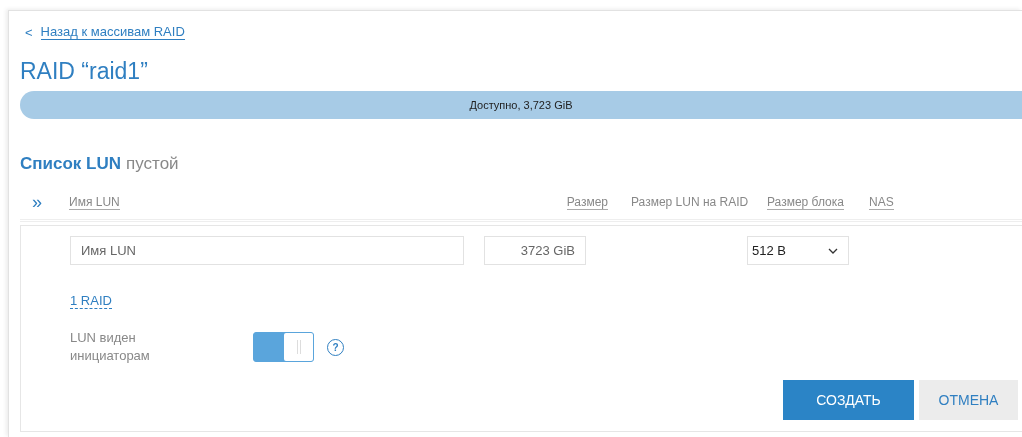  What do you see at coordinates (29, 32) in the screenshot?
I see `back-chevron-icon: <` at bounding box center [29, 32].